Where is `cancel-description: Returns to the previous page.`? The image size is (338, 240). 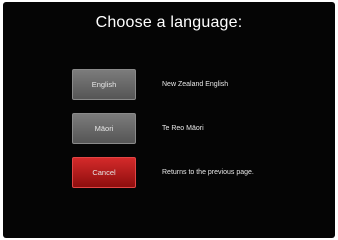 cancel-description: Returns to the previous page. is located at coordinates (208, 172).